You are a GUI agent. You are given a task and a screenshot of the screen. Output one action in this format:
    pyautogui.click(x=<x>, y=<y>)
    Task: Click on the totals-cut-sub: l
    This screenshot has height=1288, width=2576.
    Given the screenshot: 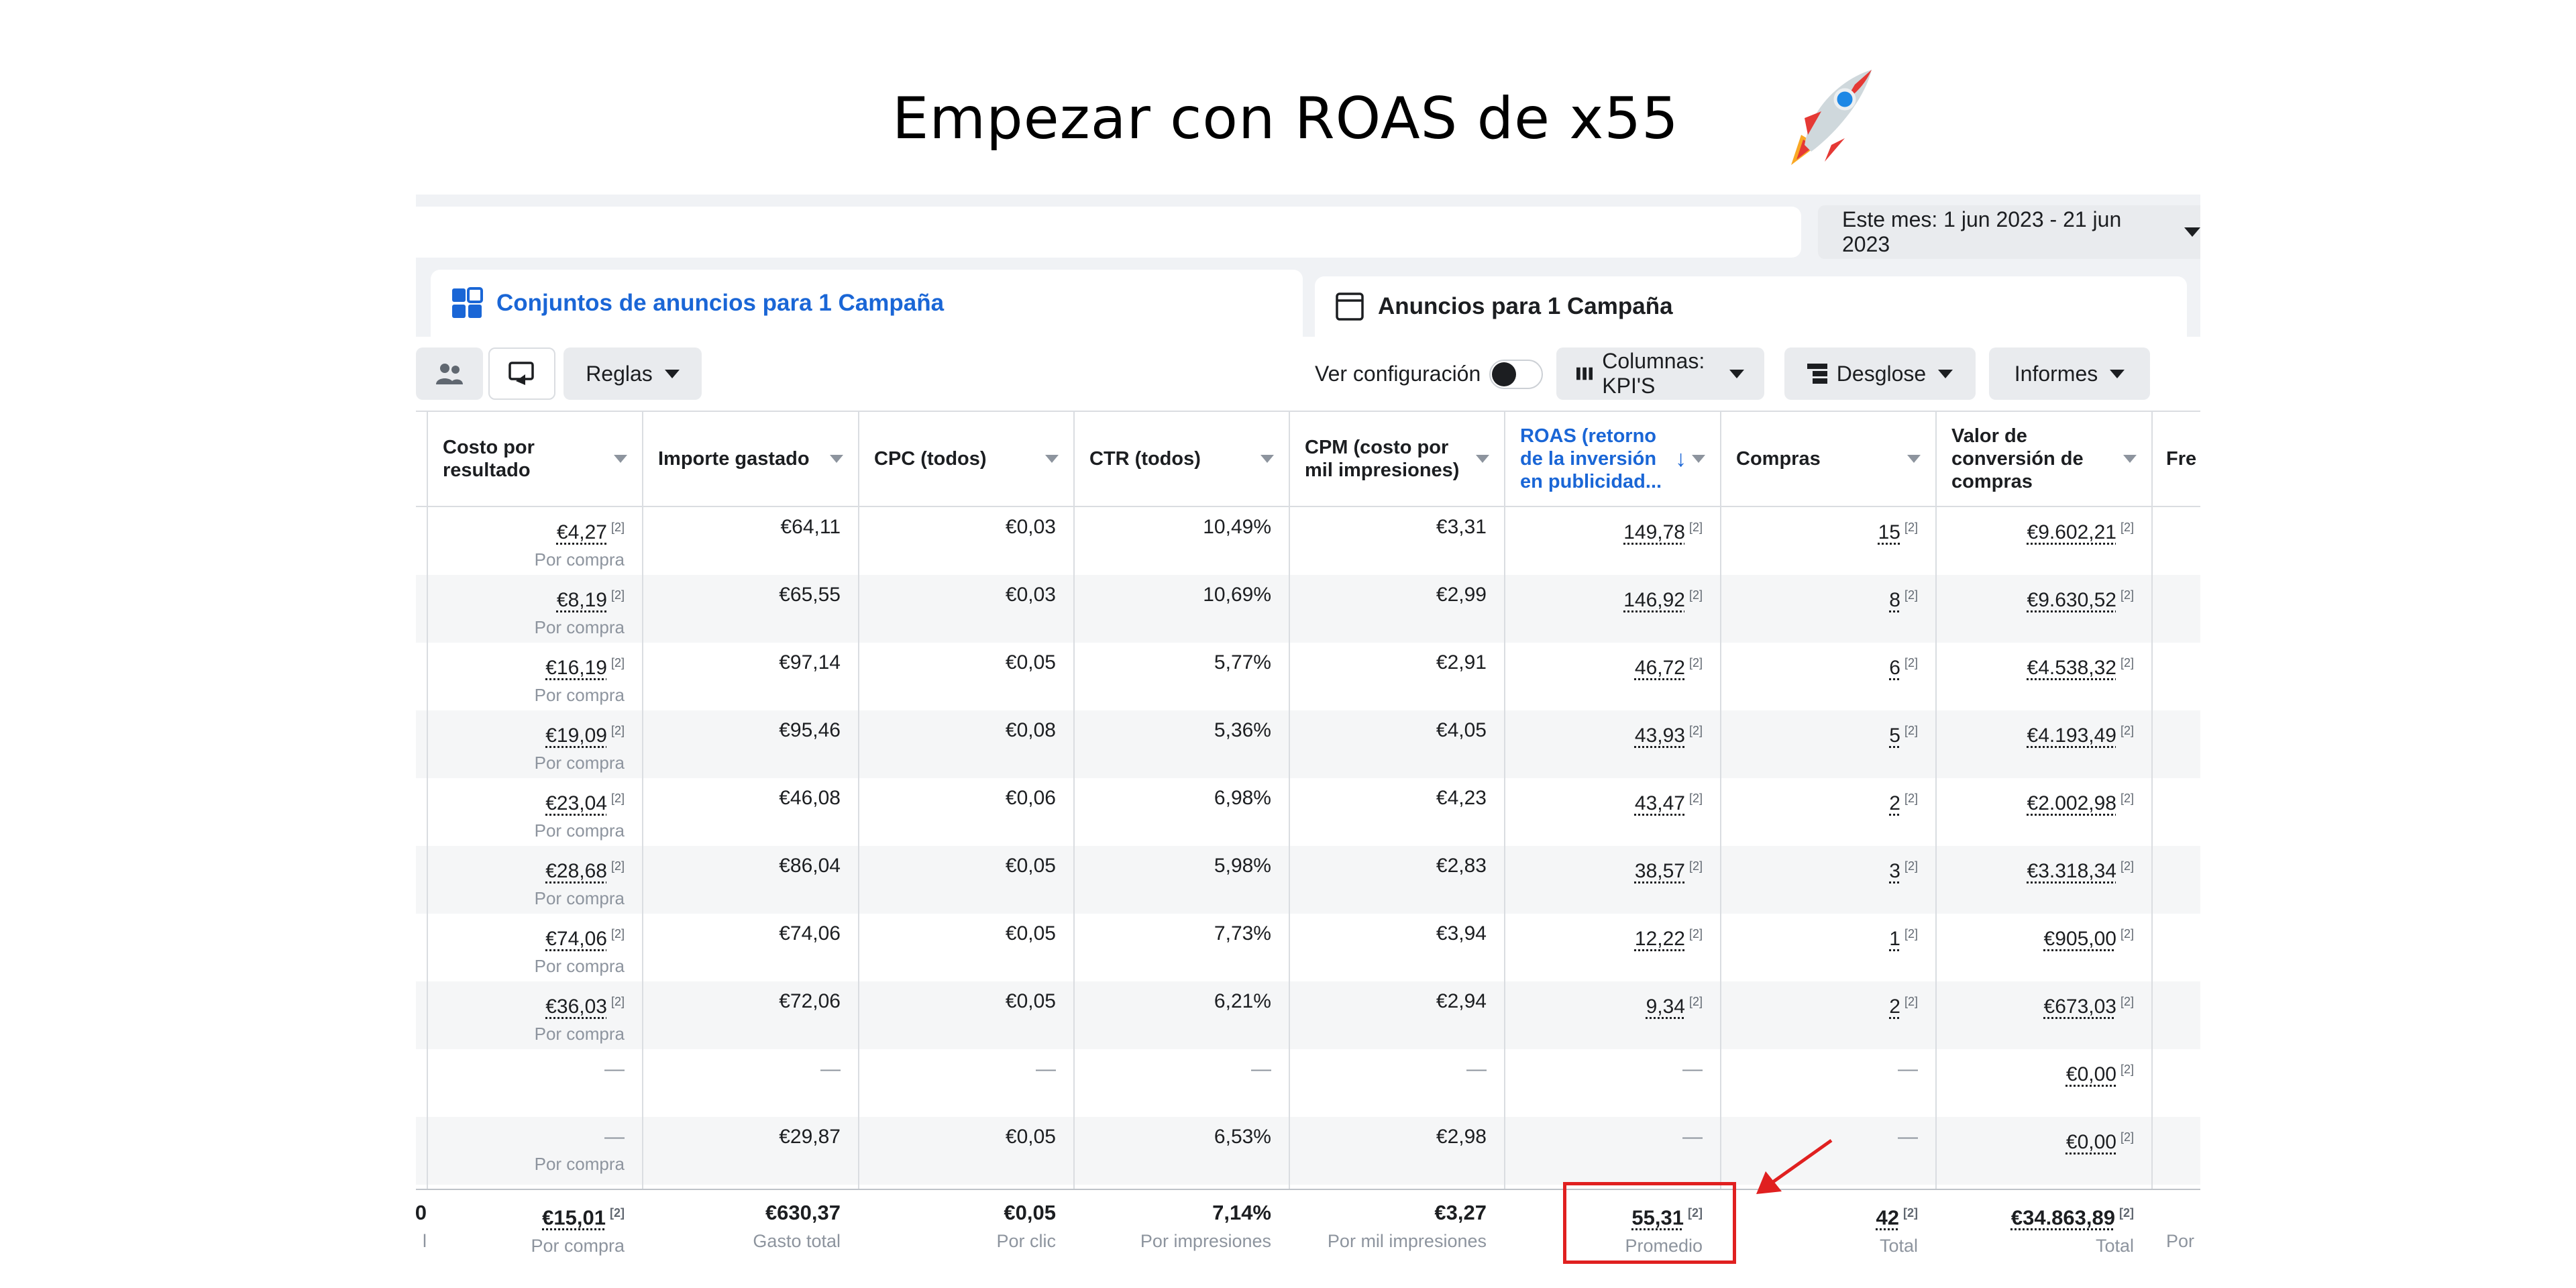 What is the action you would take?
    pyautogui.click(x=425, y=1241)
    